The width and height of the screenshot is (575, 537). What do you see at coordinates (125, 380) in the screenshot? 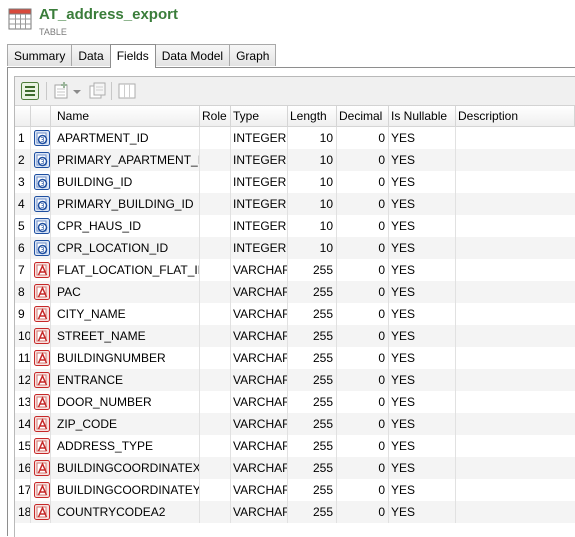
I see `field-name: ENTRANCE` at bounding box center [125, 380].